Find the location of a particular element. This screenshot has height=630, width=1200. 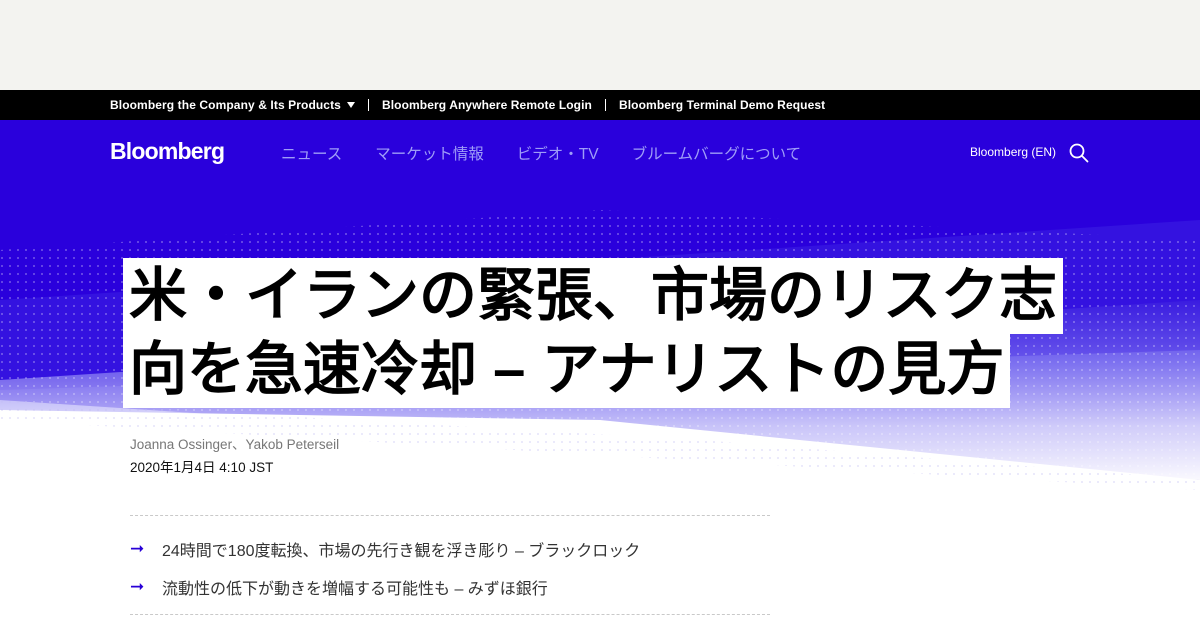

terminal-demo-link: Bloomberg Terminal Demo Request is located at coordinates (722, 105).